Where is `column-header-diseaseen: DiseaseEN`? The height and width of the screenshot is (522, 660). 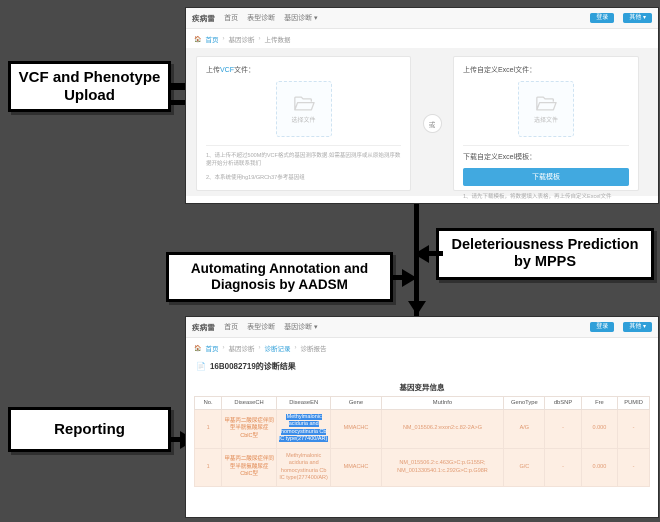 column-header-diseaseen: DiseaseEN is located at coordinates (303, 403).